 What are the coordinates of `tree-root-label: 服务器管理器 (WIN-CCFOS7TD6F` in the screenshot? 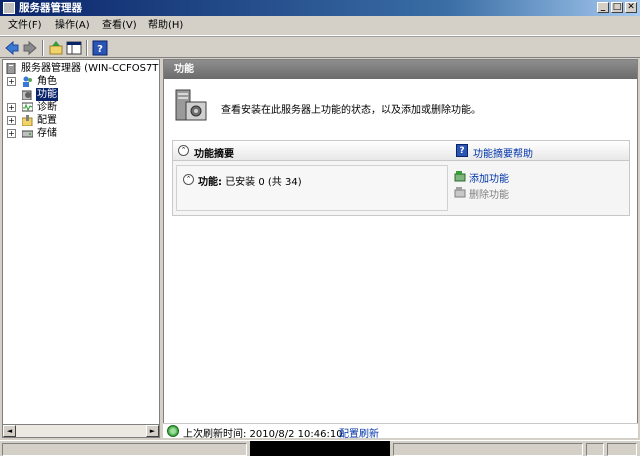 It's located at (90, 68).